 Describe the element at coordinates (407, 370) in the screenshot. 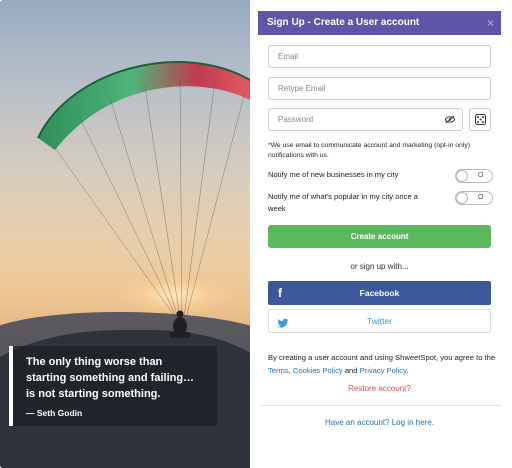

I see `terms-suffix: .` at that location.